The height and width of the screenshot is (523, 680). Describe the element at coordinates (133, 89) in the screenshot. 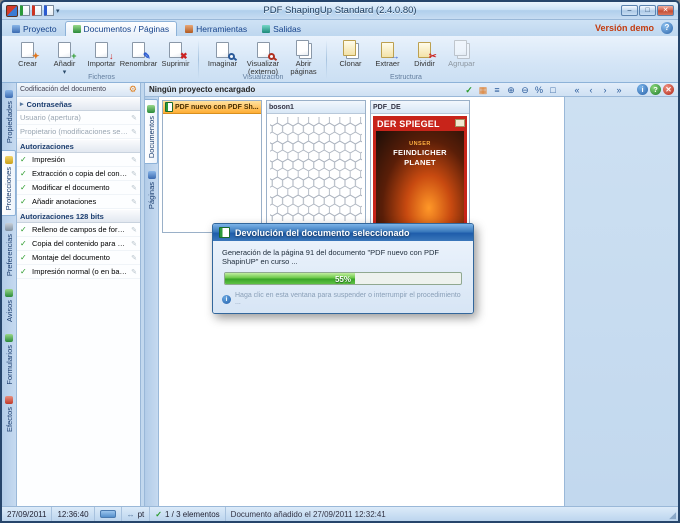

I see `gear-icon: ⚙` at that location.